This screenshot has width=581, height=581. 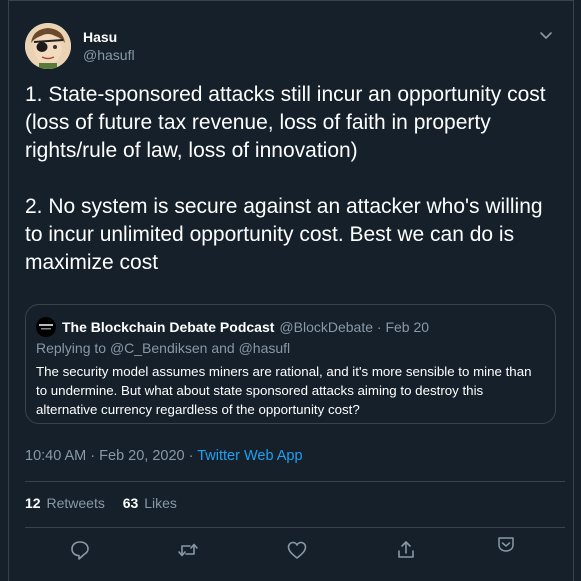 What do you see at coordinates (265, 348) in the screenshot?
I see `reply-mention-hasufl: @hasufl` at bounding box center [265, 348].